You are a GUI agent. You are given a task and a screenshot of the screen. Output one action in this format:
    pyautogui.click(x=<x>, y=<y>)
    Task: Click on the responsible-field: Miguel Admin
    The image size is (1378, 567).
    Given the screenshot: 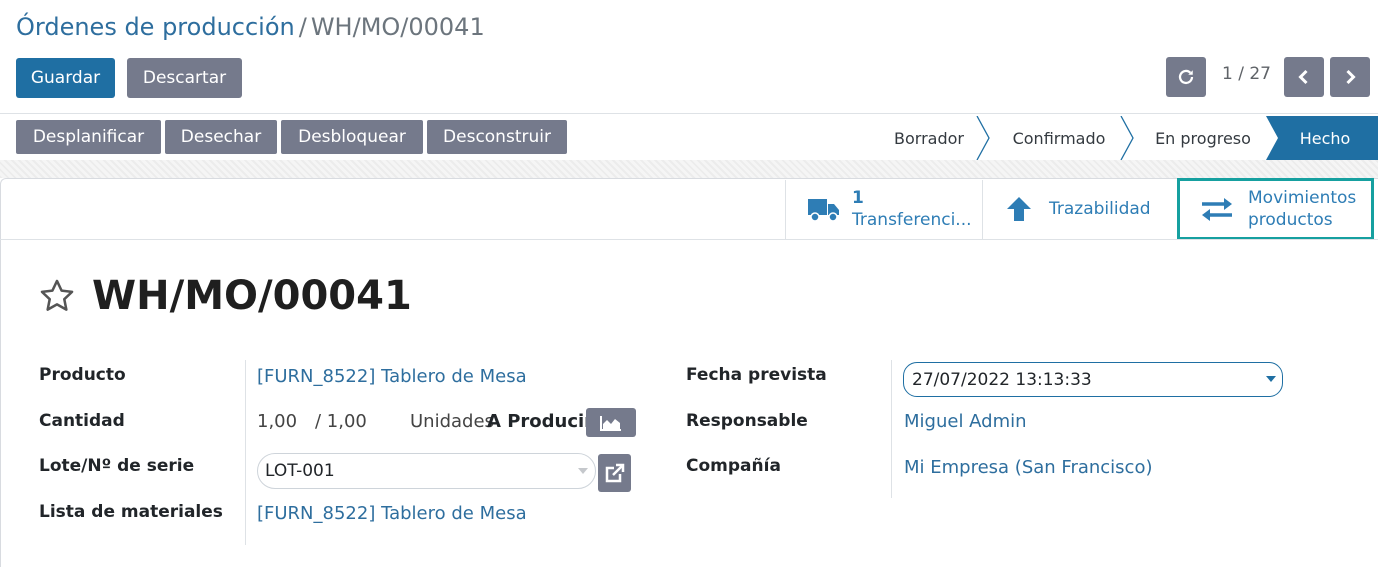 What is the action you would take?
    pyautogui.click(x=965, y=421)
    